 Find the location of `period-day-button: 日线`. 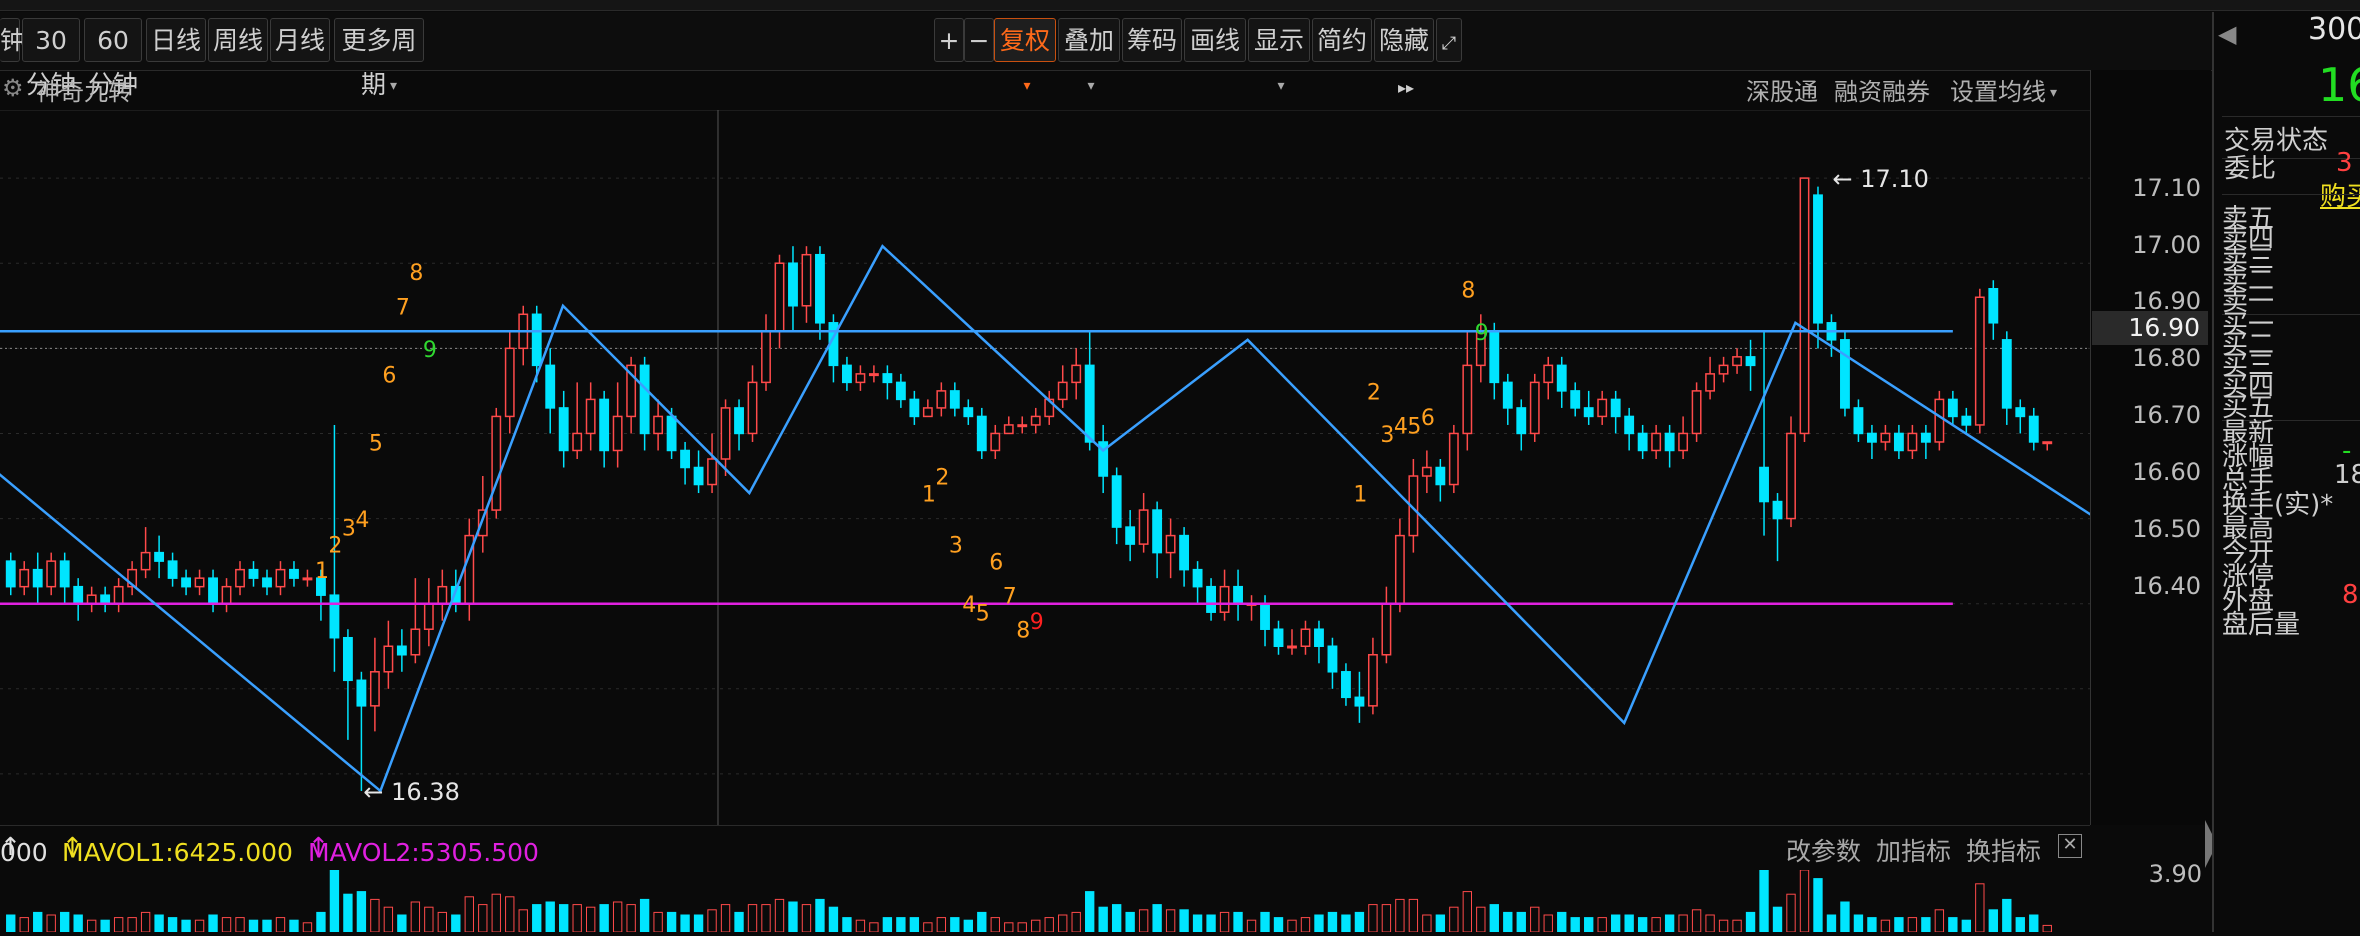

period-day-button: 日线 is located at coordinates (176, 40).